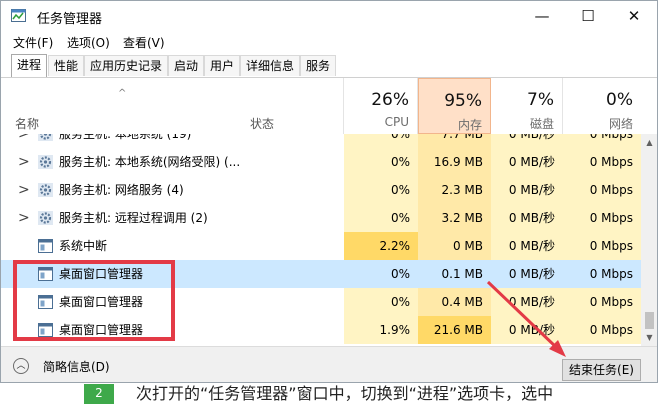 The width and height of the screenshot is (660, 404). What do you see at coordinates (321, 190) in the screenshot?
I see `table-row: > 服务主机: 网络服务 (4) 0% 2.3 MB 0 MB/秒 0 Mbps` at bounding box center [321, 190].